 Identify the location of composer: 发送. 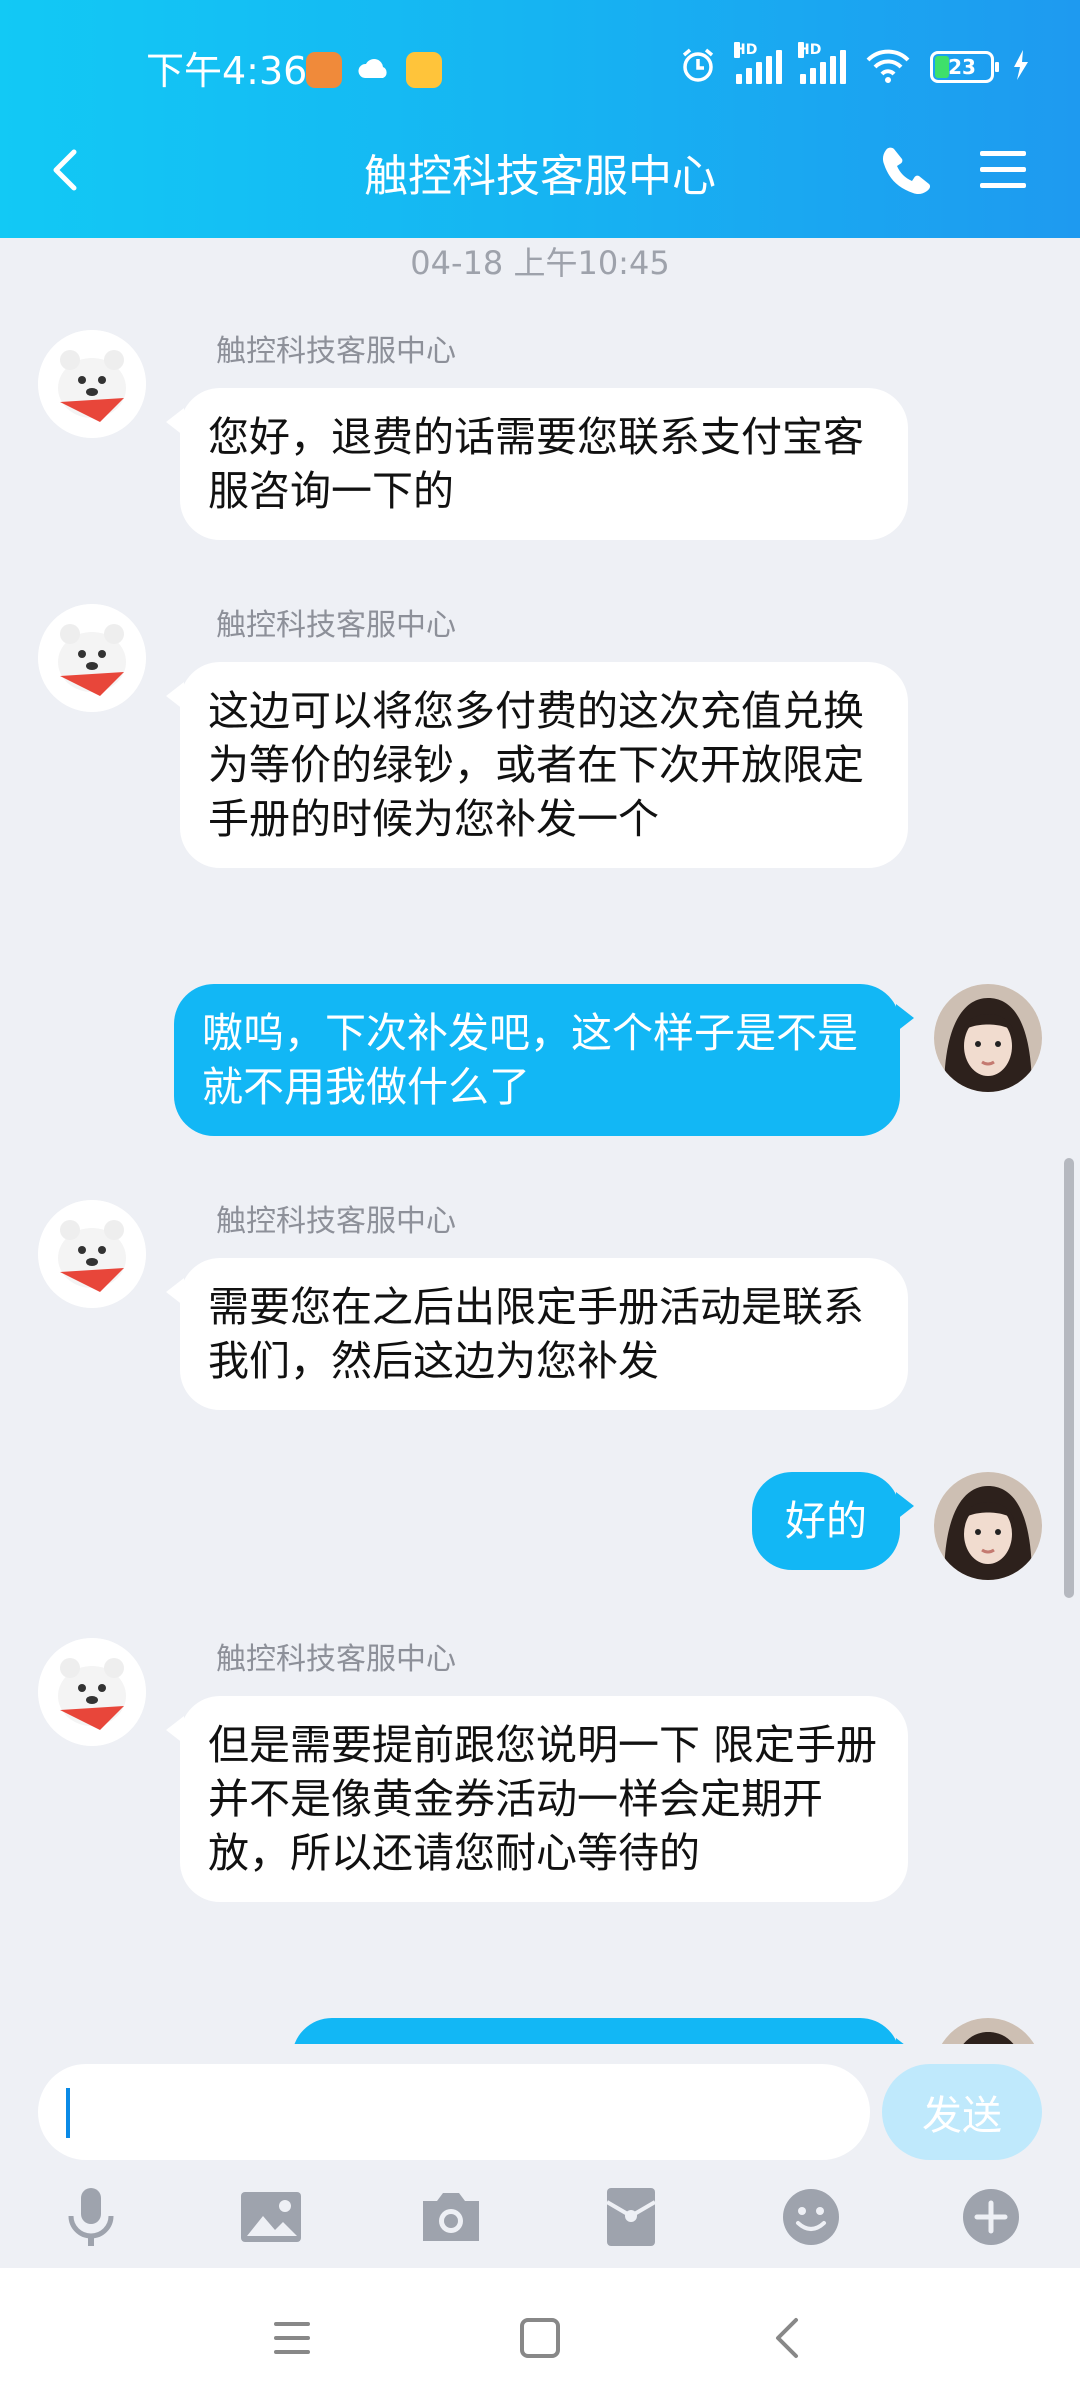
(540, 2156).